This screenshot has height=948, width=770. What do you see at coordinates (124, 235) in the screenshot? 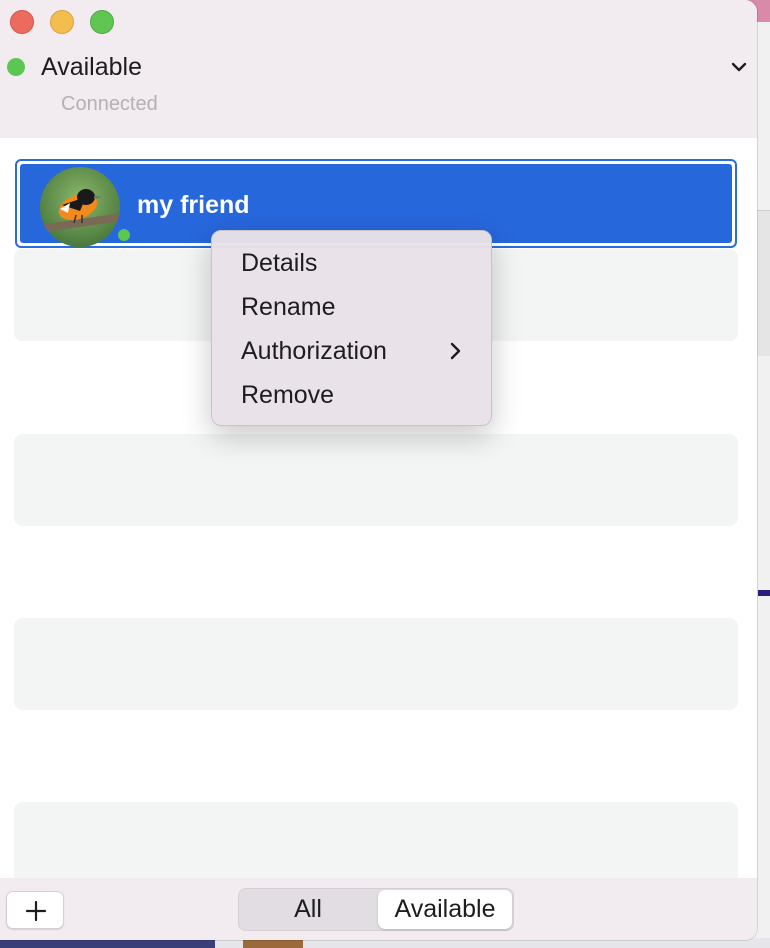
I see `online-presence-icon` at bounding box center [124, 235].